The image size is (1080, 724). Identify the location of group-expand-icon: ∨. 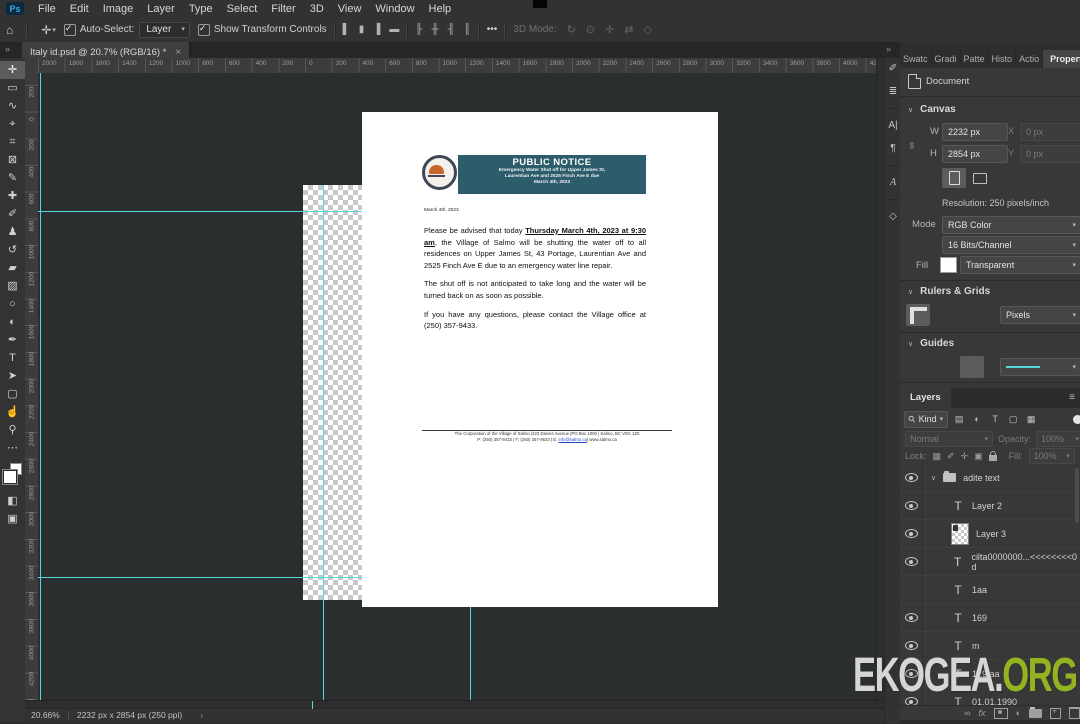
(933, 478).